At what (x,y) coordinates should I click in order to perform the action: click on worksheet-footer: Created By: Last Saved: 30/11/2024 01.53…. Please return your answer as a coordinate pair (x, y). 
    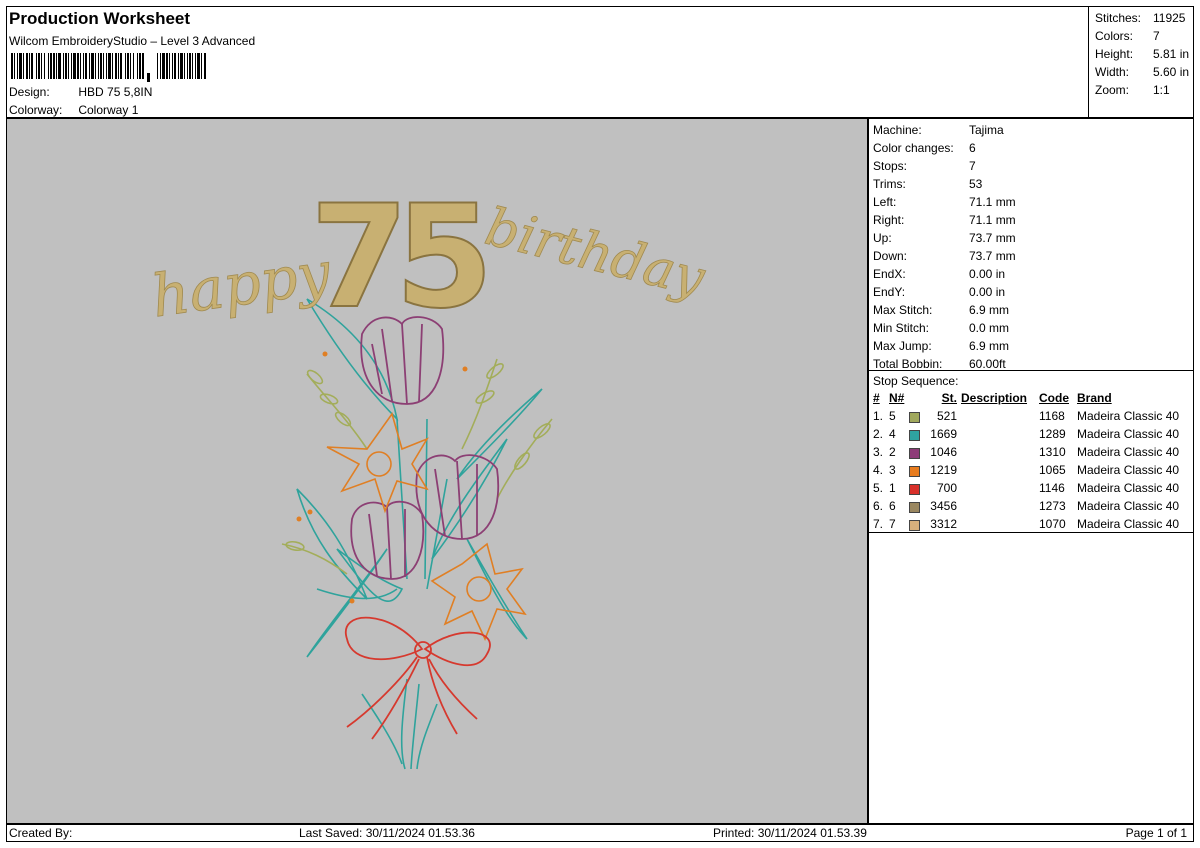
    Looking at the image, I should click on (600, 833).